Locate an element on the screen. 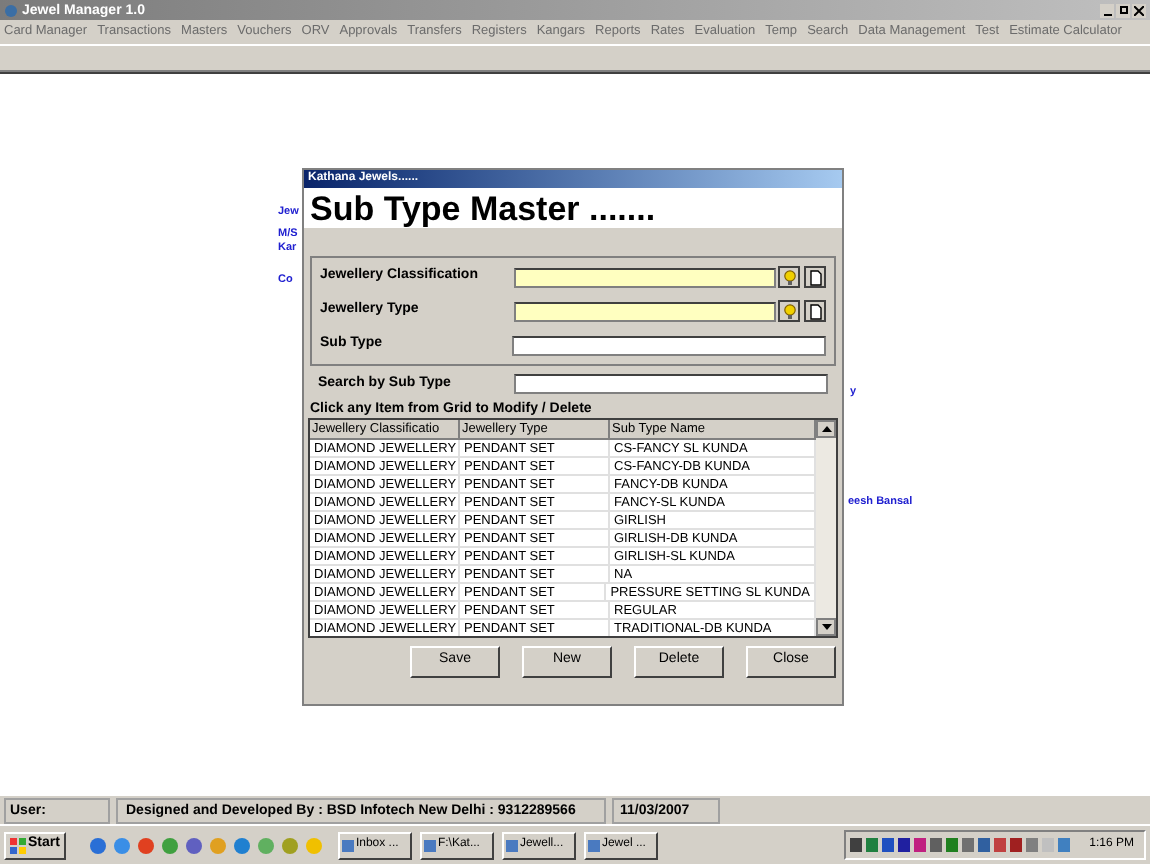 The image size is (1150, 864). restore-icon is located at coordinates (1123, 10).